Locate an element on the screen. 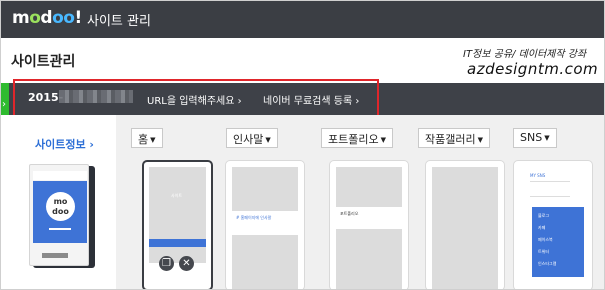 Image resolution: width=605 pixels, height=290 pixels. copy-page-icon: ❐ is located at coordinates (166, 263).